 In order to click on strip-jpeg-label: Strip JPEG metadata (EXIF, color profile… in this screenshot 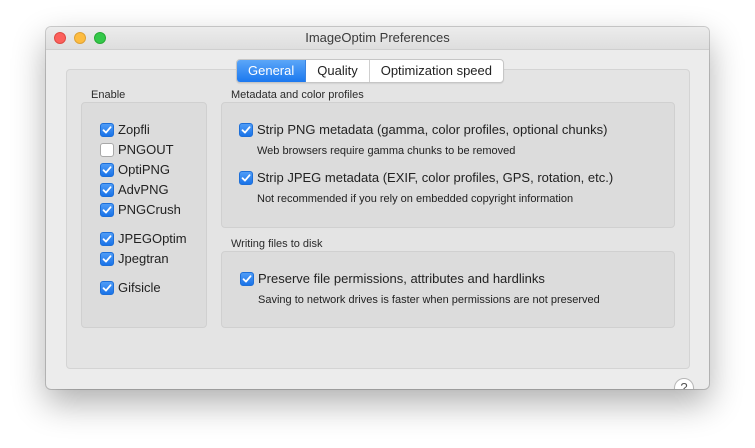, I will do `click(435, 177)`.